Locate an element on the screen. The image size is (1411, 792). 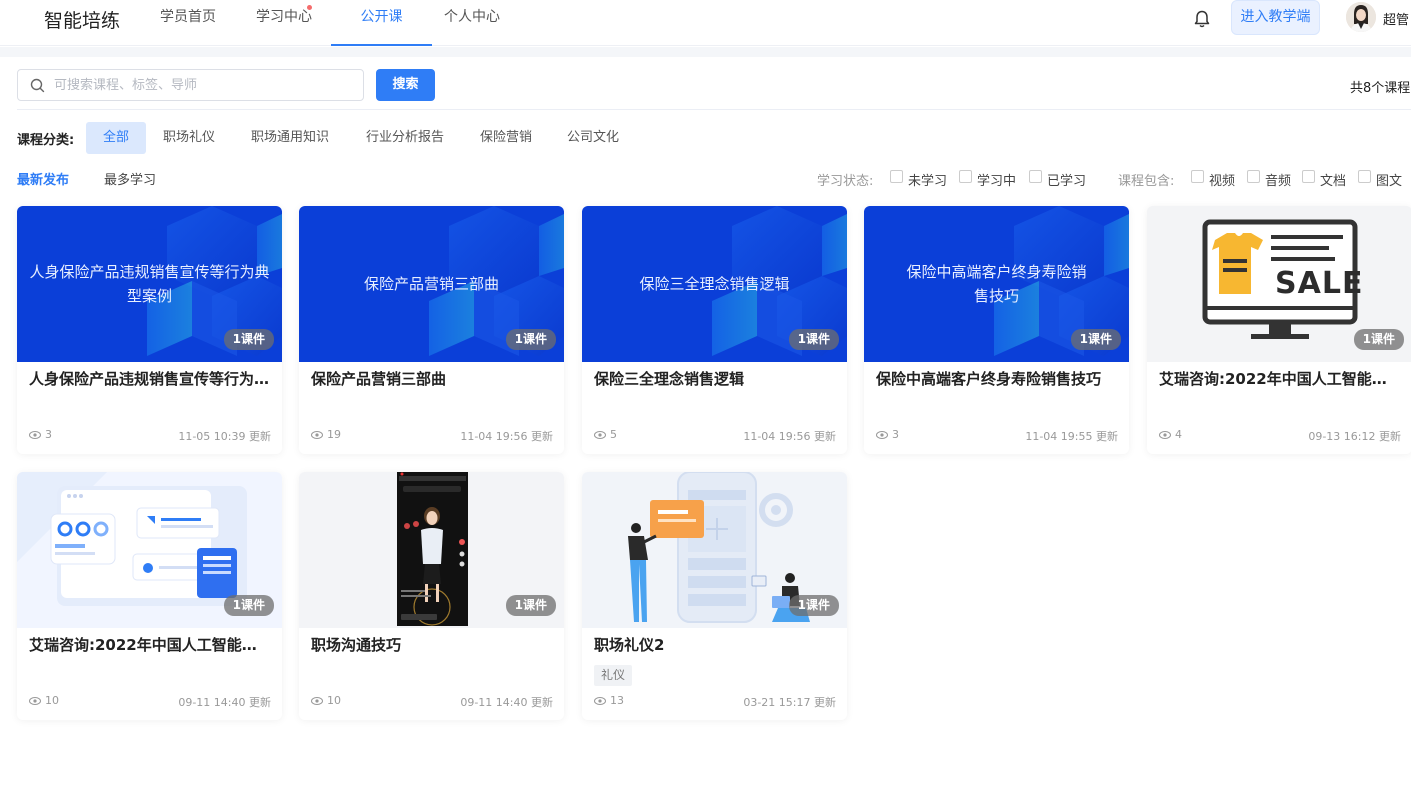
enter-teaching-button: 进入教学端 is located at coordinates (1275, 17).